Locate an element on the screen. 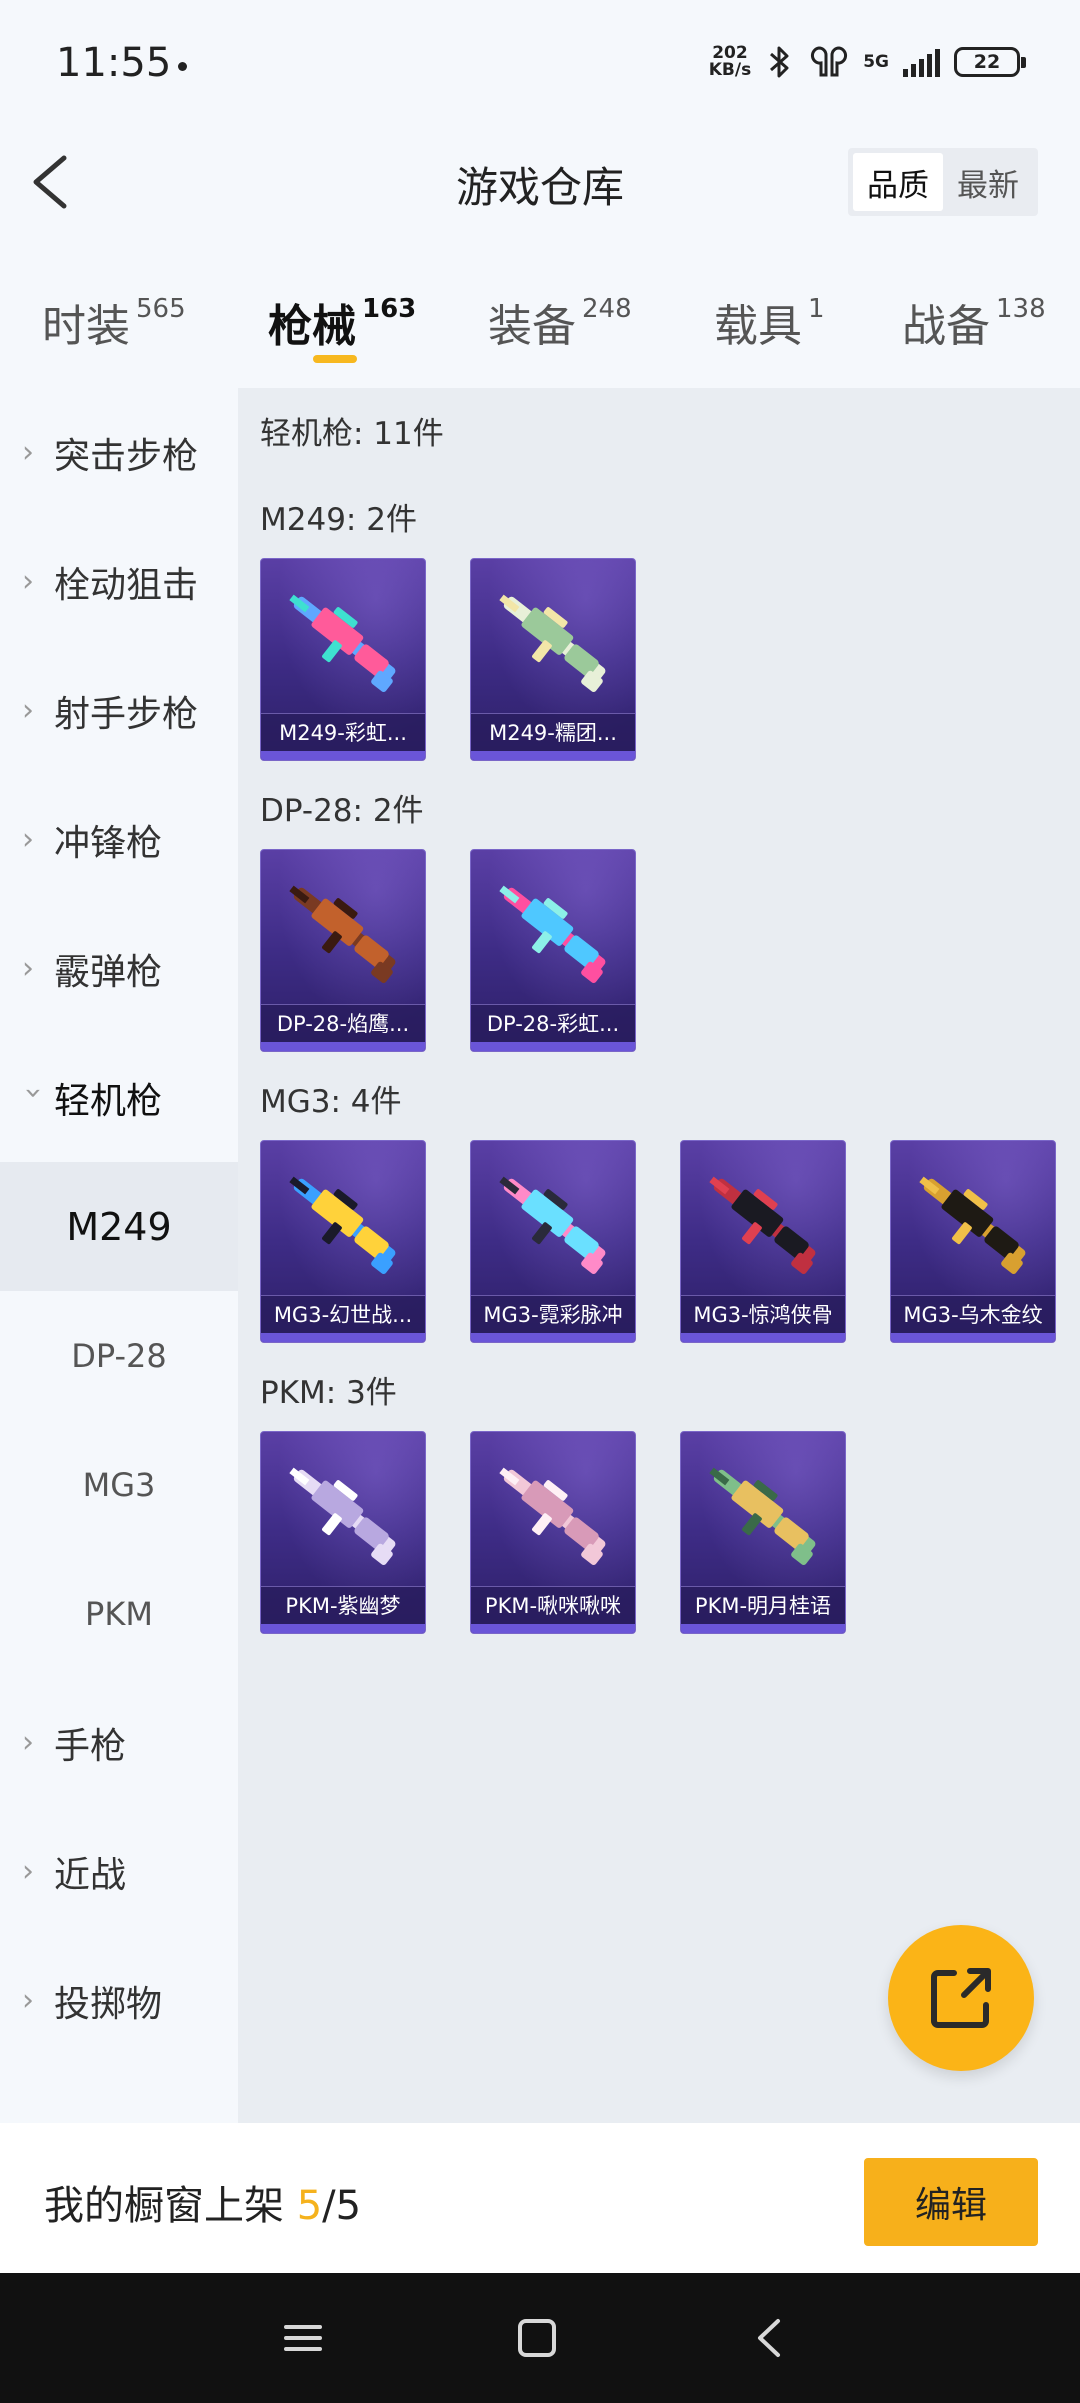  sidebar-item-melee: › 近战 is located at coordinates (119, 1871).